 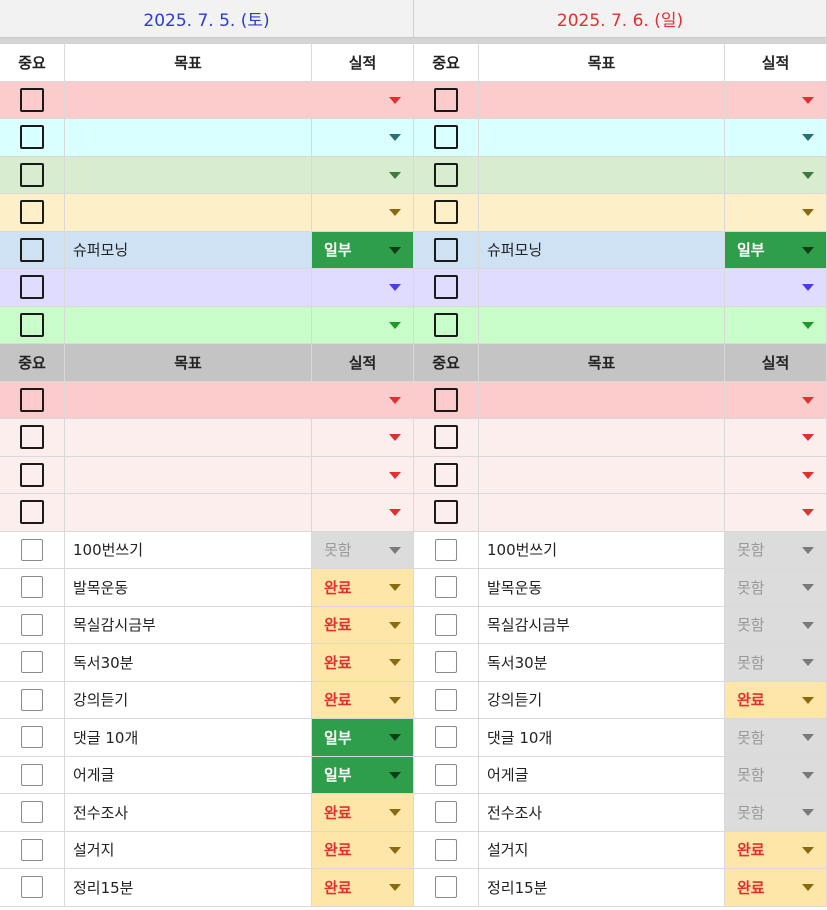 I want to click on goal-cell: 독서30분, so click(x=188, y=662).